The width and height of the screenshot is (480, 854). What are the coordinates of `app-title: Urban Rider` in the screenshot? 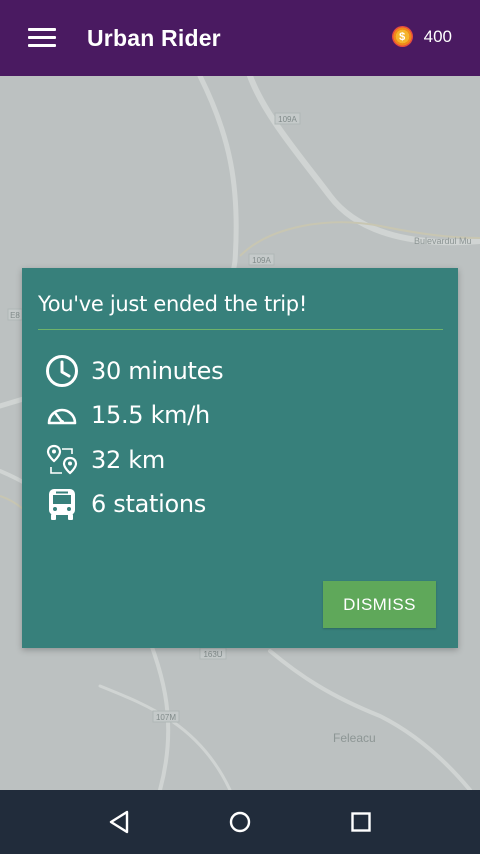 It's located at (154, 37).